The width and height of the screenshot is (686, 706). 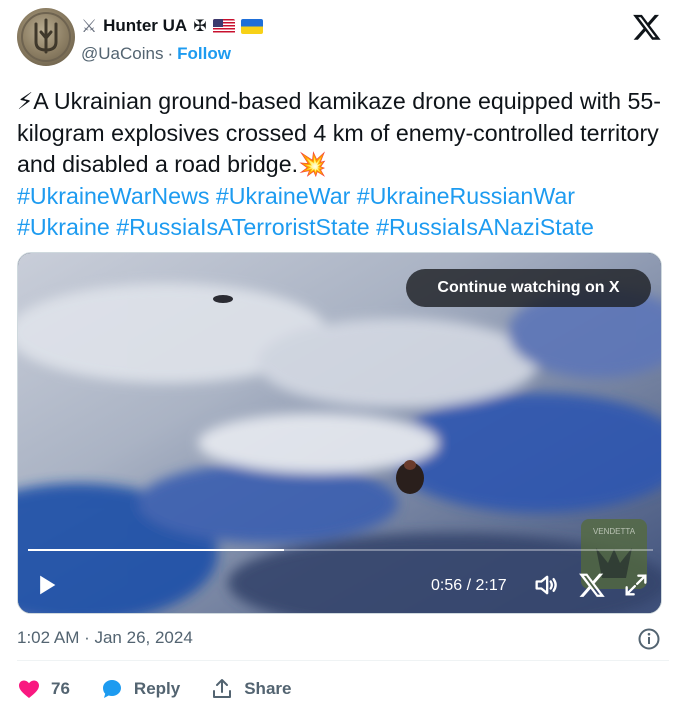 What do you see at coordinates (636, 585) in the screenshot?
I see `fullscreen-icon` at bounding box center [636, 585].